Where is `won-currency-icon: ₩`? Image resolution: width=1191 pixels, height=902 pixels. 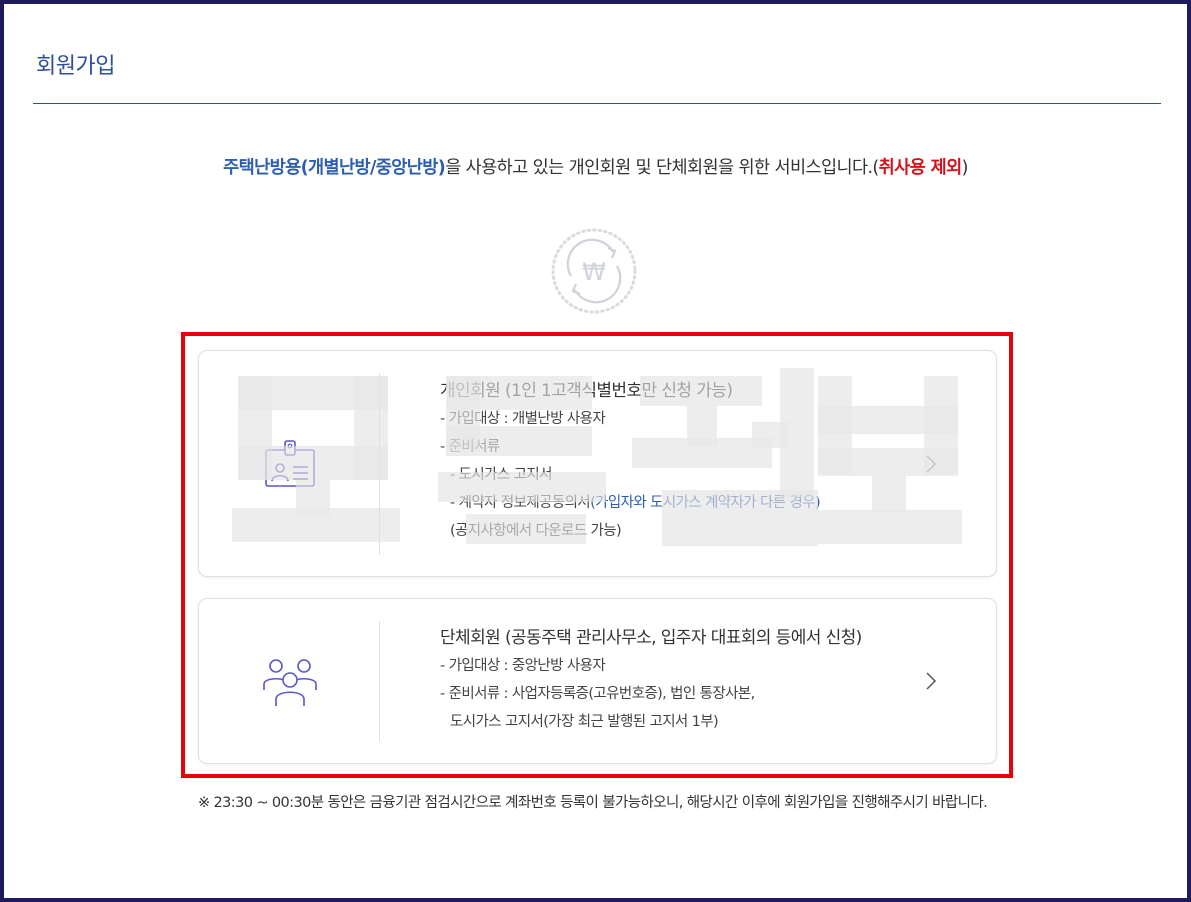
won-currency-icon: ₩ is located at coordinates (594, 271).